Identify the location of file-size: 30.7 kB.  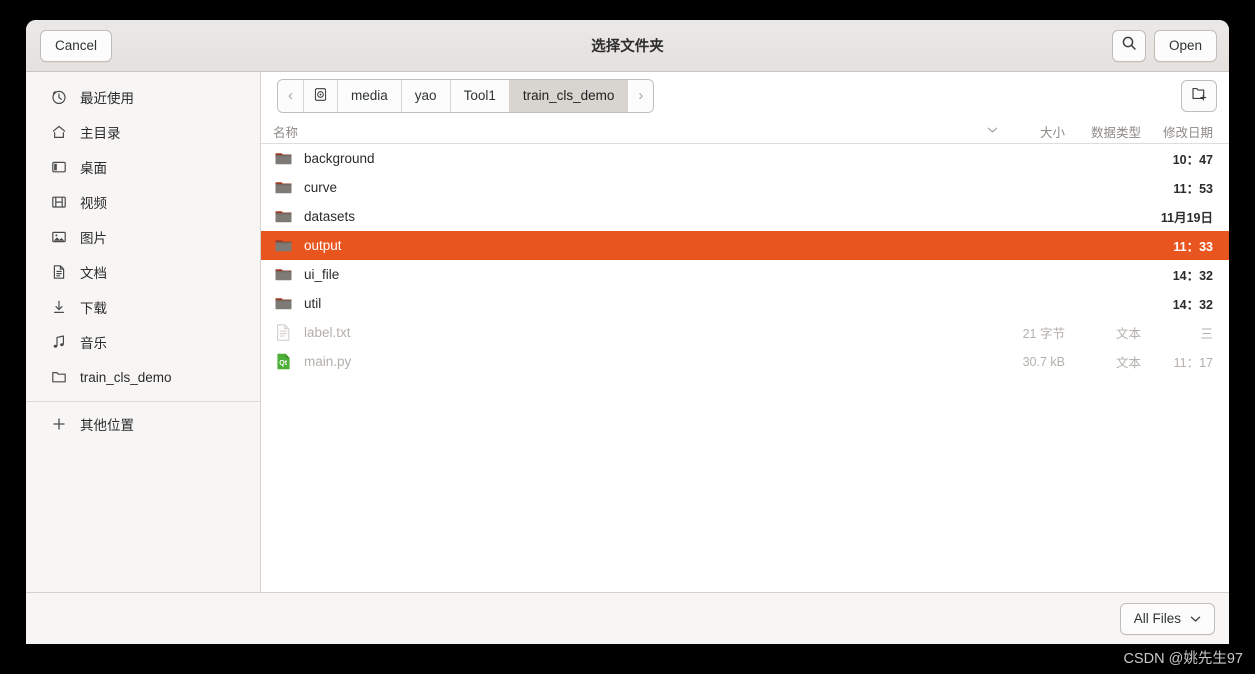
(1043, 361).